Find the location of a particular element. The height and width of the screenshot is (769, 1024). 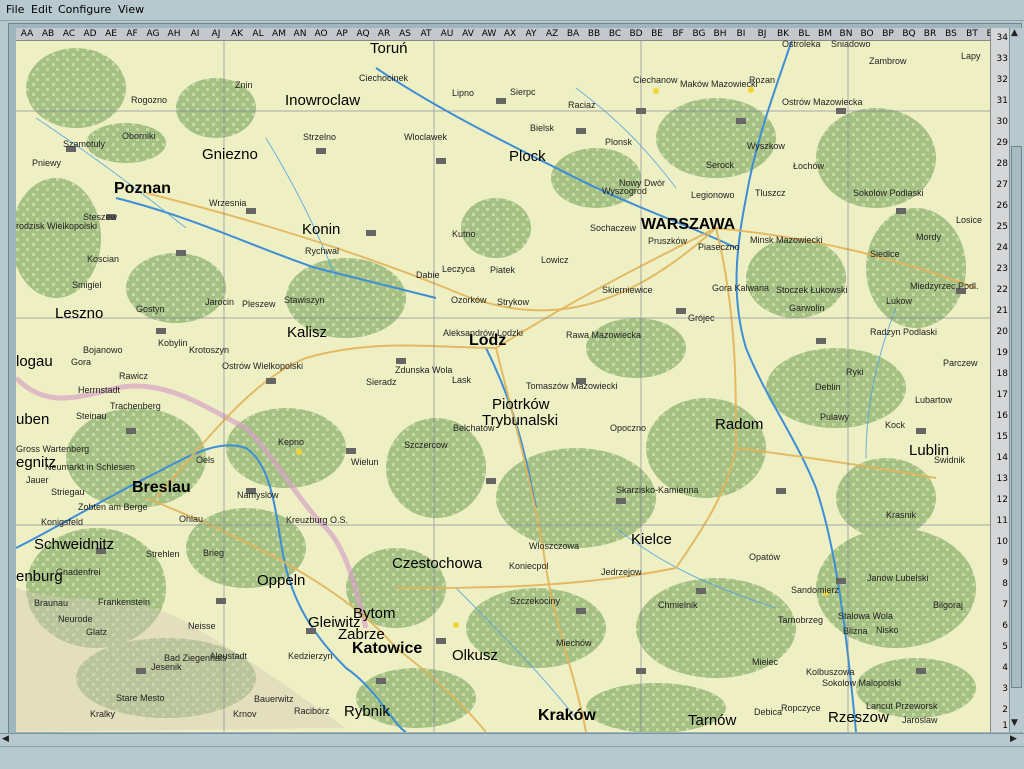

town-label: Rawicz is located at coordinates (134, 376).